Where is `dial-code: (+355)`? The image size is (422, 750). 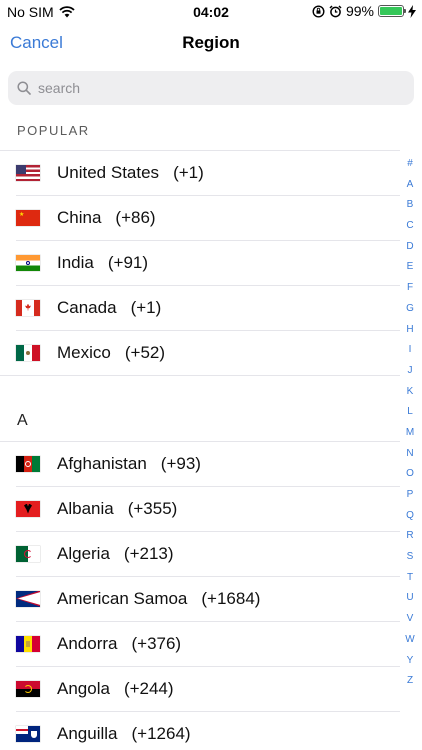
dial-code: (+355) is located at coordinates (152, 508).